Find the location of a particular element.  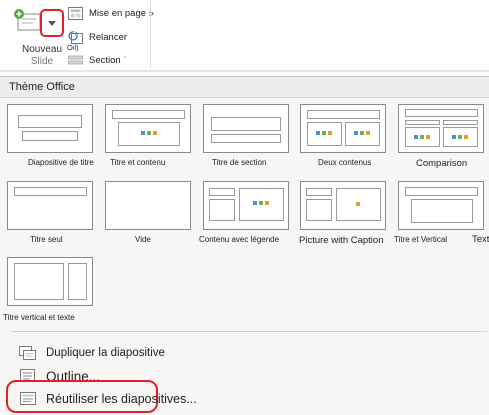

layout-icon is located at coordinates (75, 13).